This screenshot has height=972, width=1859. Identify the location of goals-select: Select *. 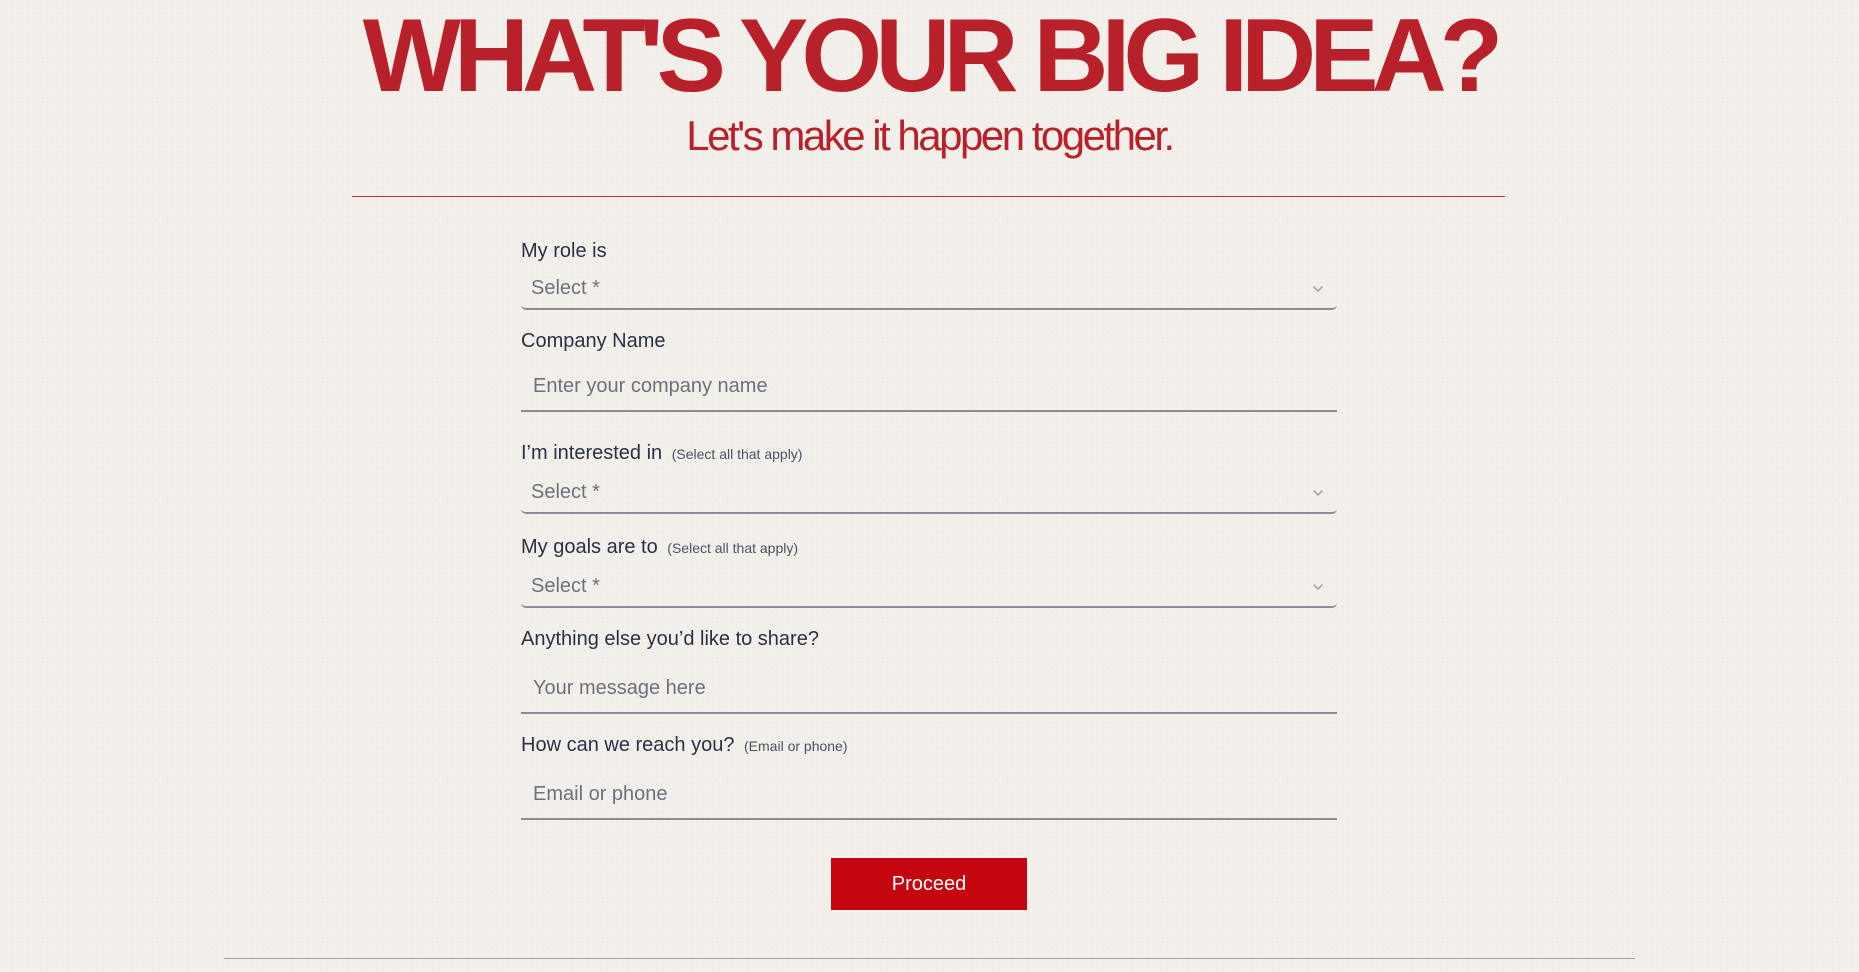
(929, 589).